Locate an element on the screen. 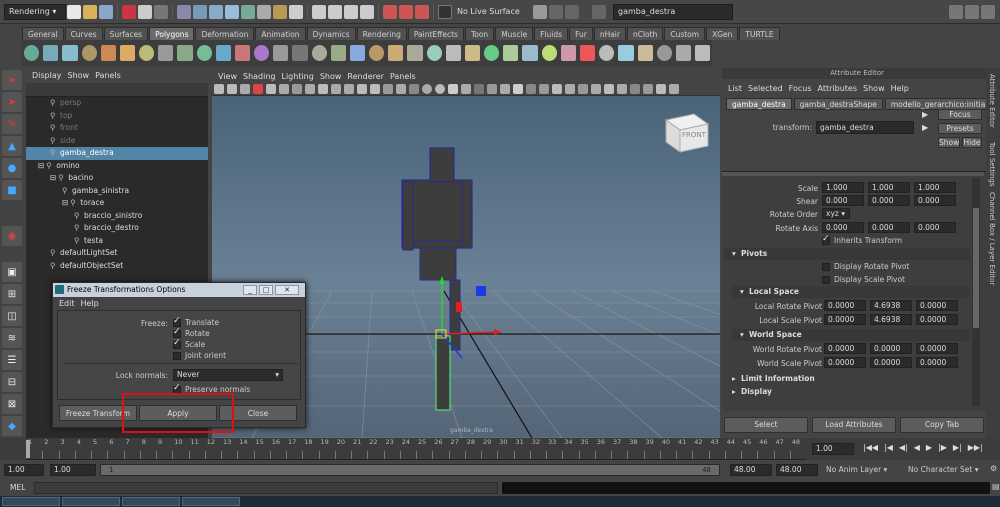 The width and height of the screenshot is (1000, 507). outliner-menu-item: Display is located at coordinates (47, 75).